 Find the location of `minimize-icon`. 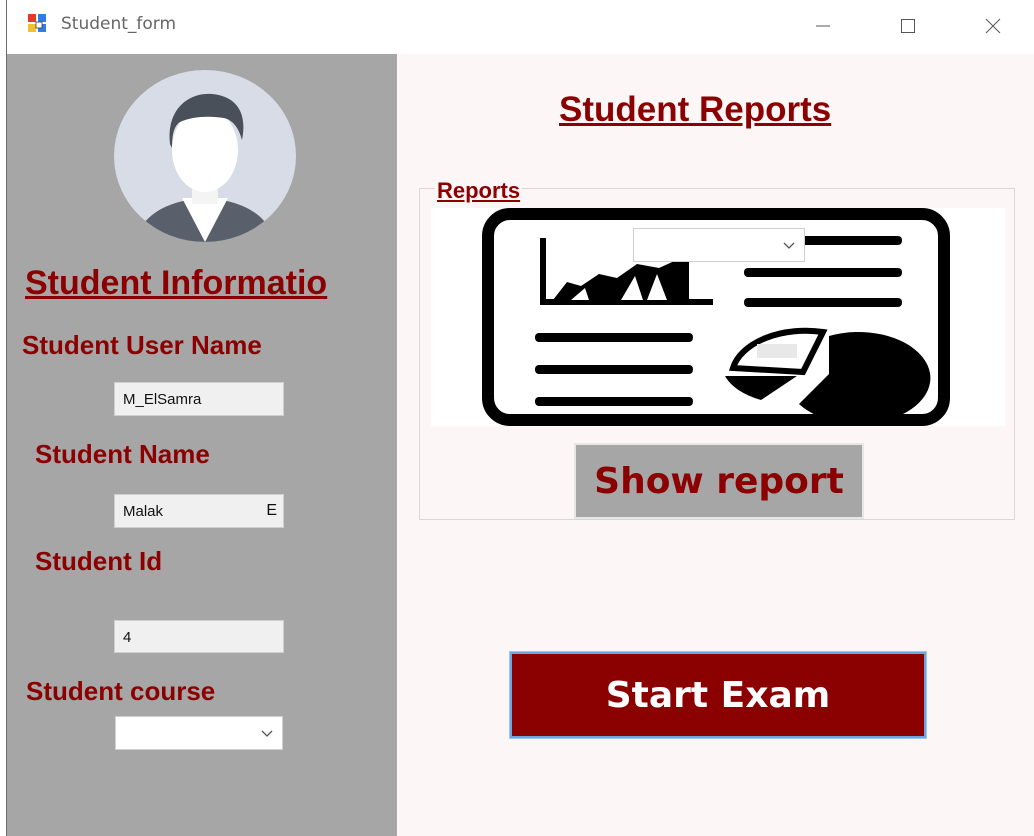

minimize-icon is located at coordinates (823, 26).